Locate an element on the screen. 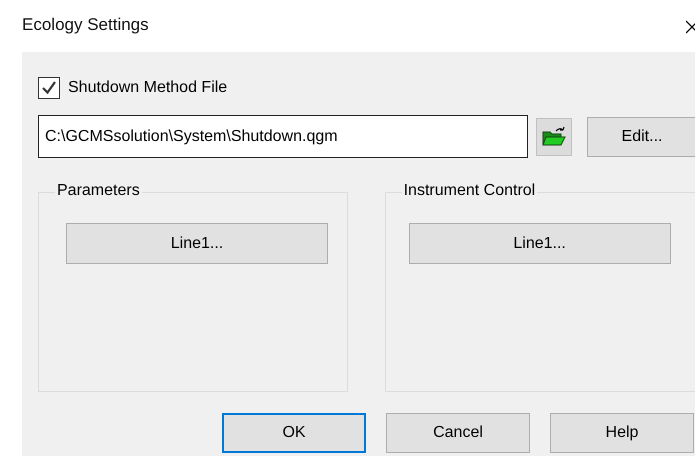  folder-icon is located at coordinates (554, 137).